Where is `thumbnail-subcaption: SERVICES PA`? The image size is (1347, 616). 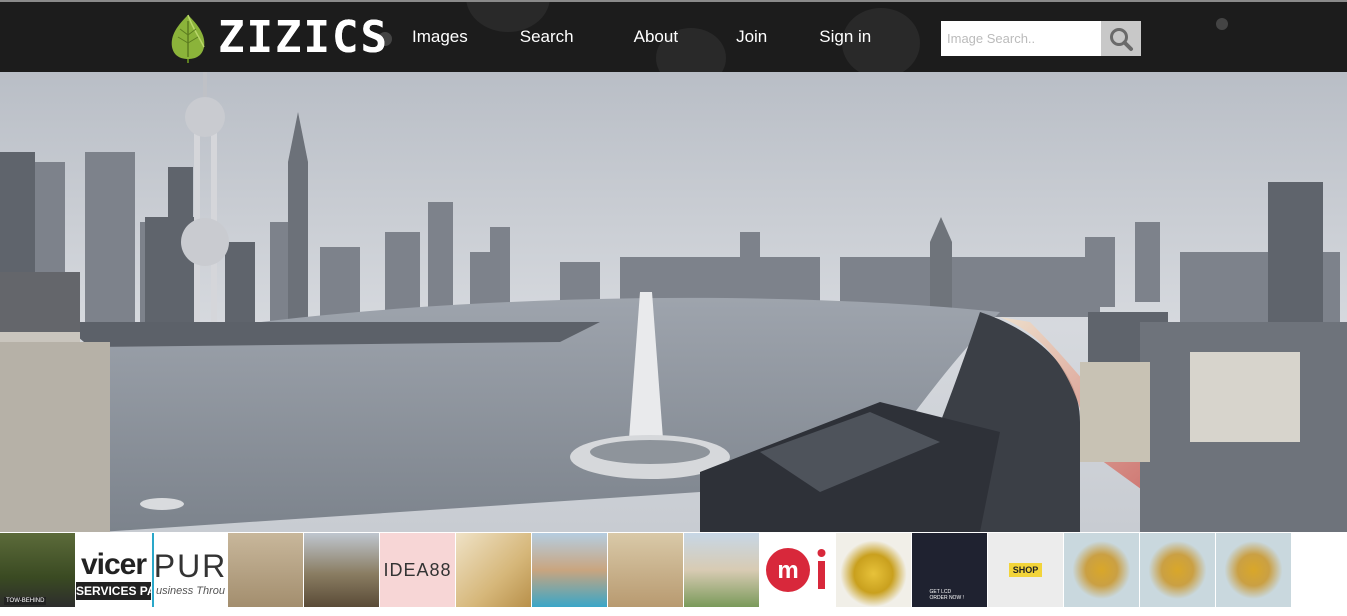 thumbnail-subcaption: SERVICES PA is located at coordinates (113, 591).